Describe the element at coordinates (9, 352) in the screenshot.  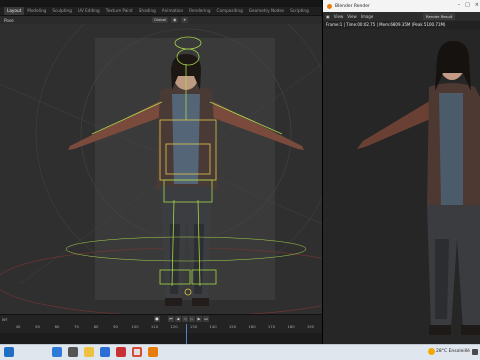
I see `windows-start-icon` at that location.